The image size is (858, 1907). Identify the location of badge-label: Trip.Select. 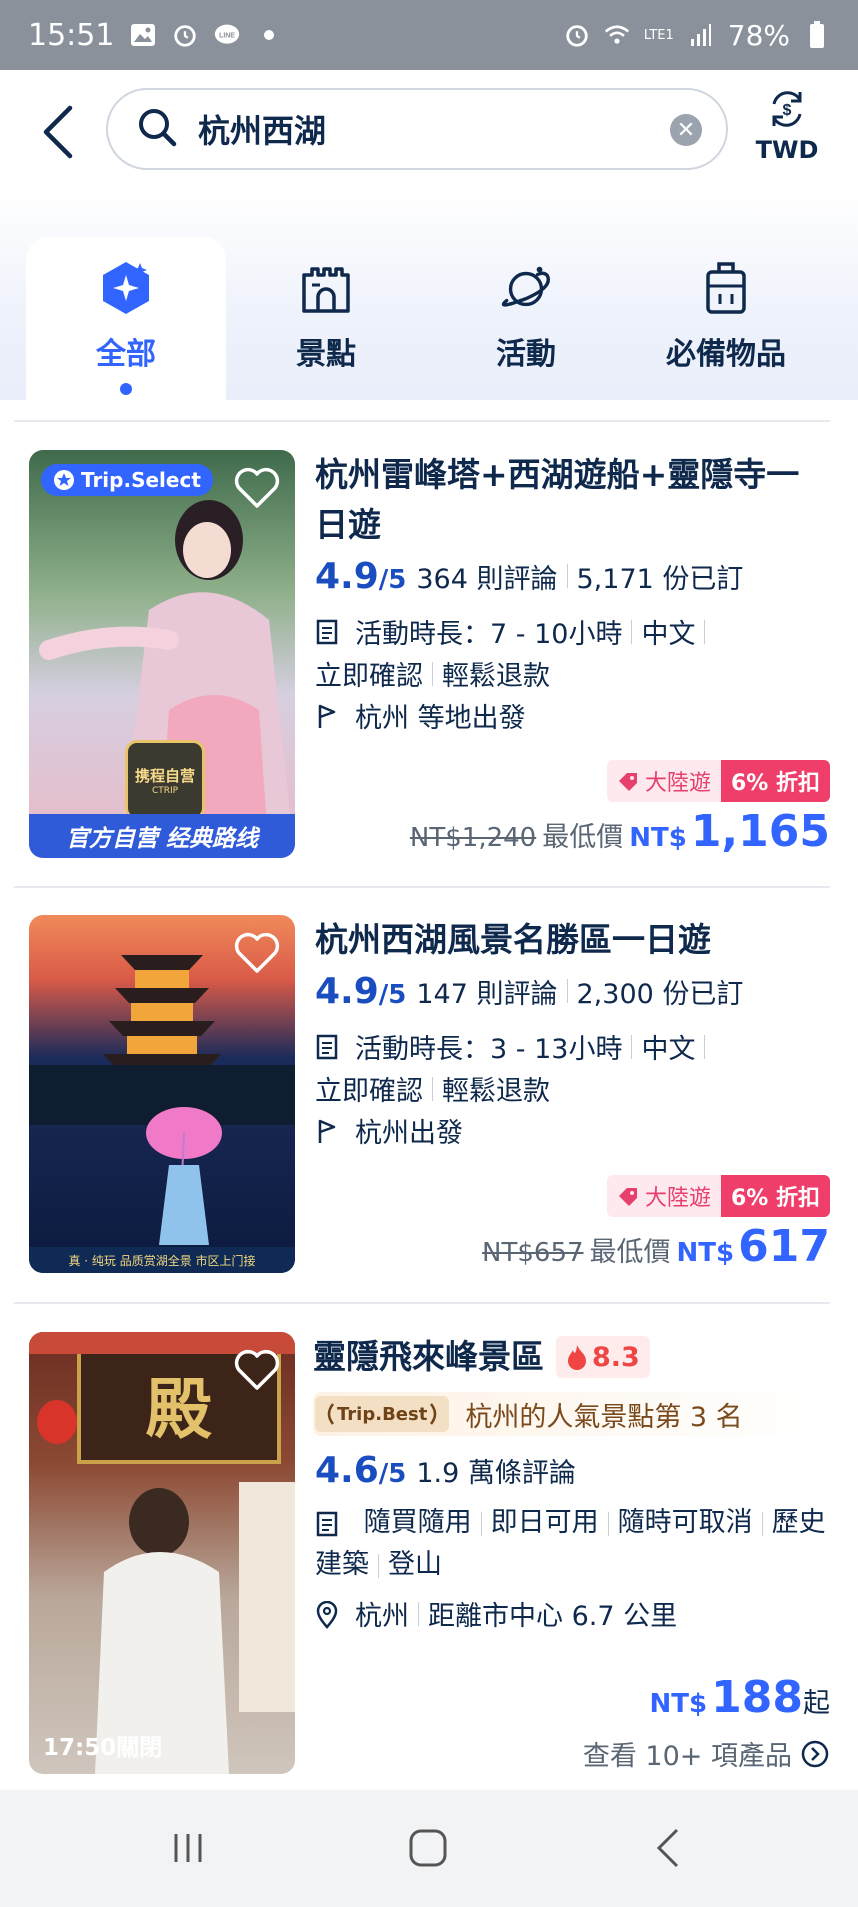
(141, 480).